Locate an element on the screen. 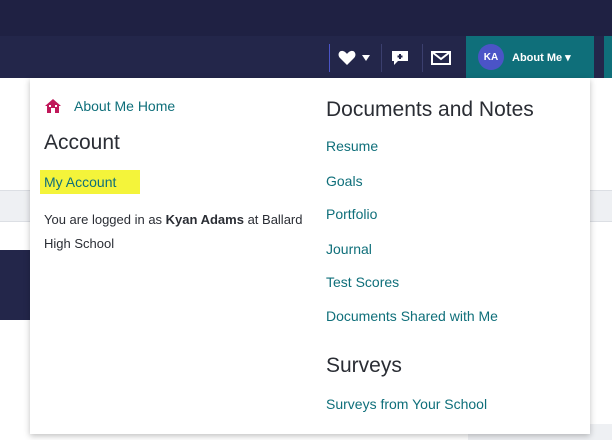  logged-in-prefix: You are logged in as is located at coordinates (105, 219).